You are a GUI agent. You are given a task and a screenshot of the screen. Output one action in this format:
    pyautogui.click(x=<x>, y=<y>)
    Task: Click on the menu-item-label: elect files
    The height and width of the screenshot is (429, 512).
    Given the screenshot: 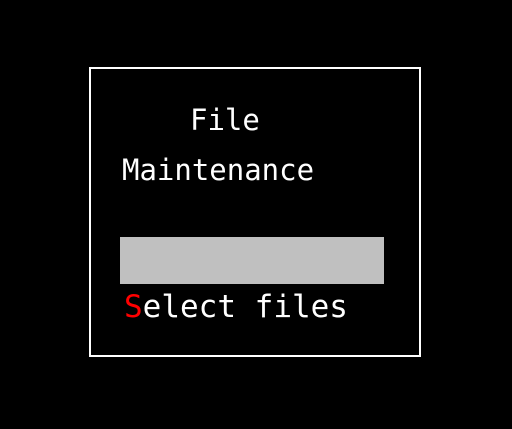 What is the action you would take?
    pyautogui.click(x=245, y=307)
    